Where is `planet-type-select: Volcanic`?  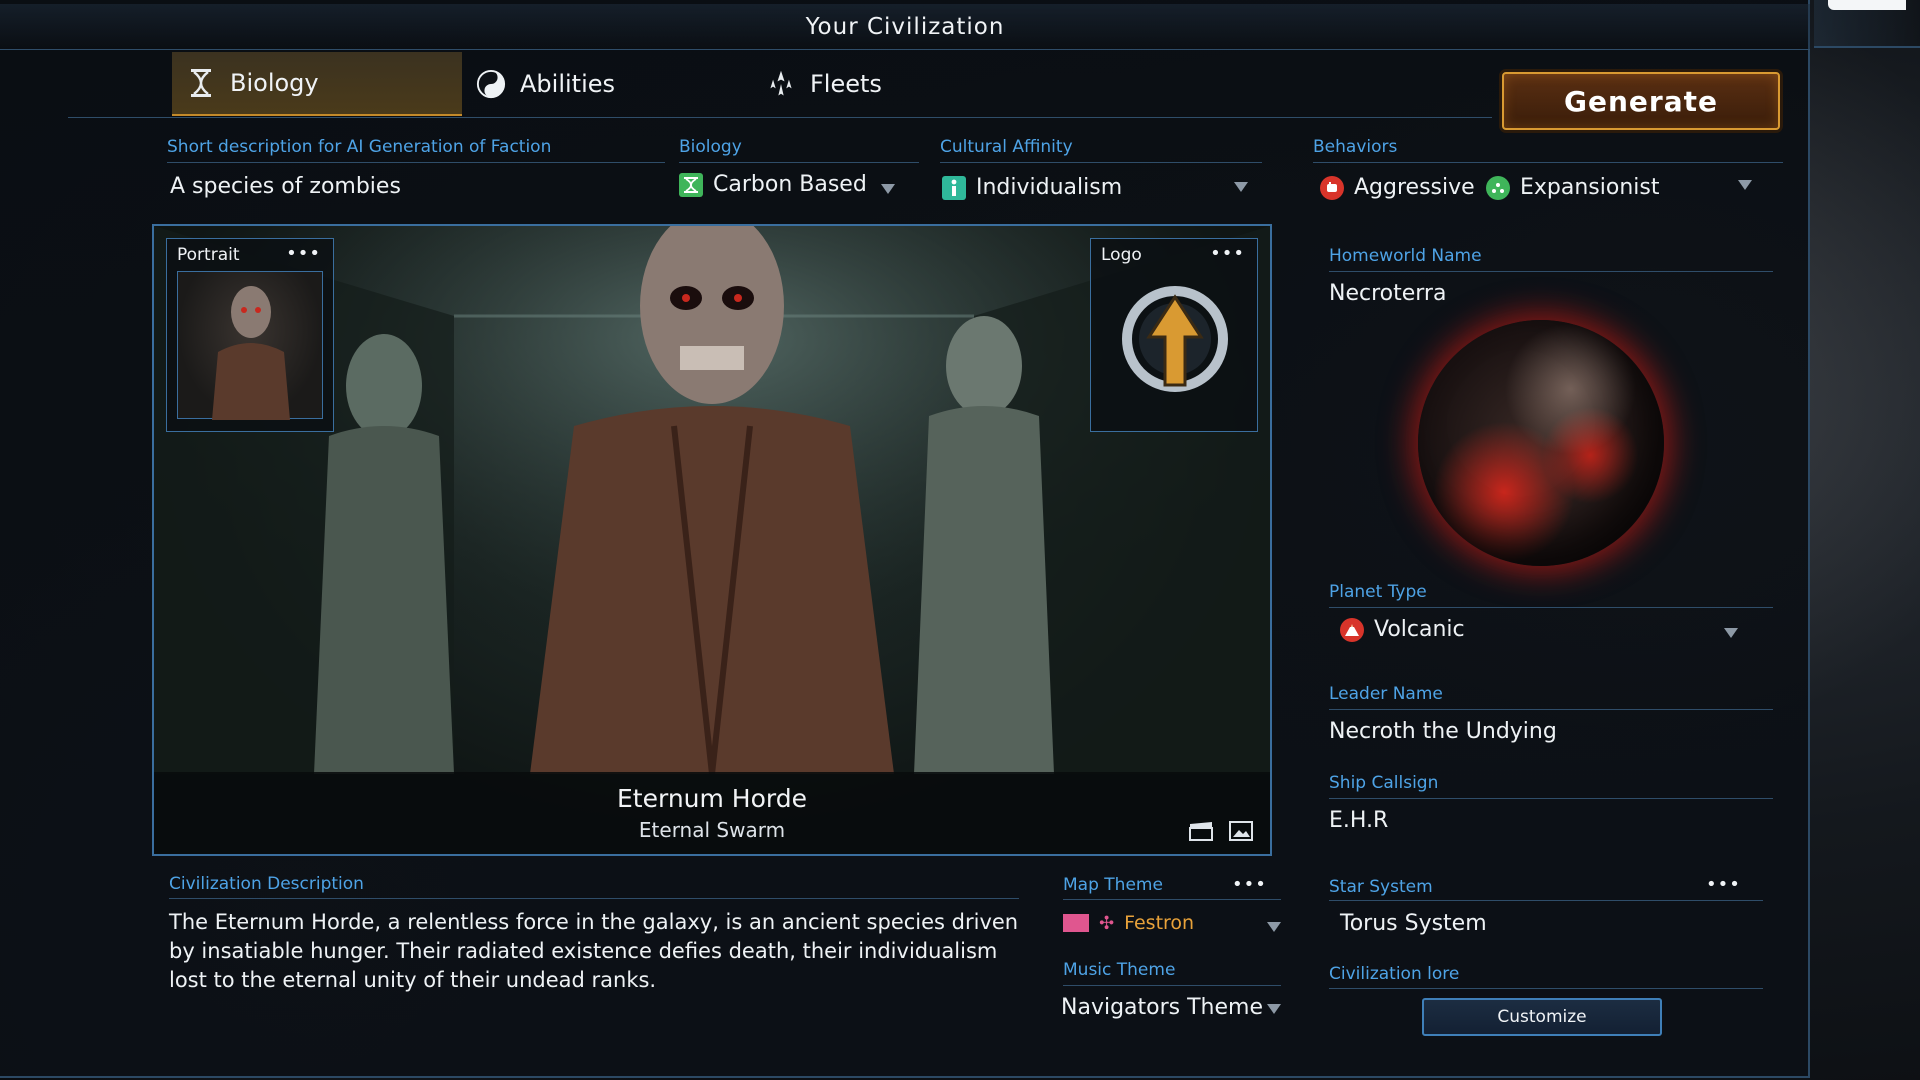 planet-type-select: Volcanic is located at coordinates (1402, 629).